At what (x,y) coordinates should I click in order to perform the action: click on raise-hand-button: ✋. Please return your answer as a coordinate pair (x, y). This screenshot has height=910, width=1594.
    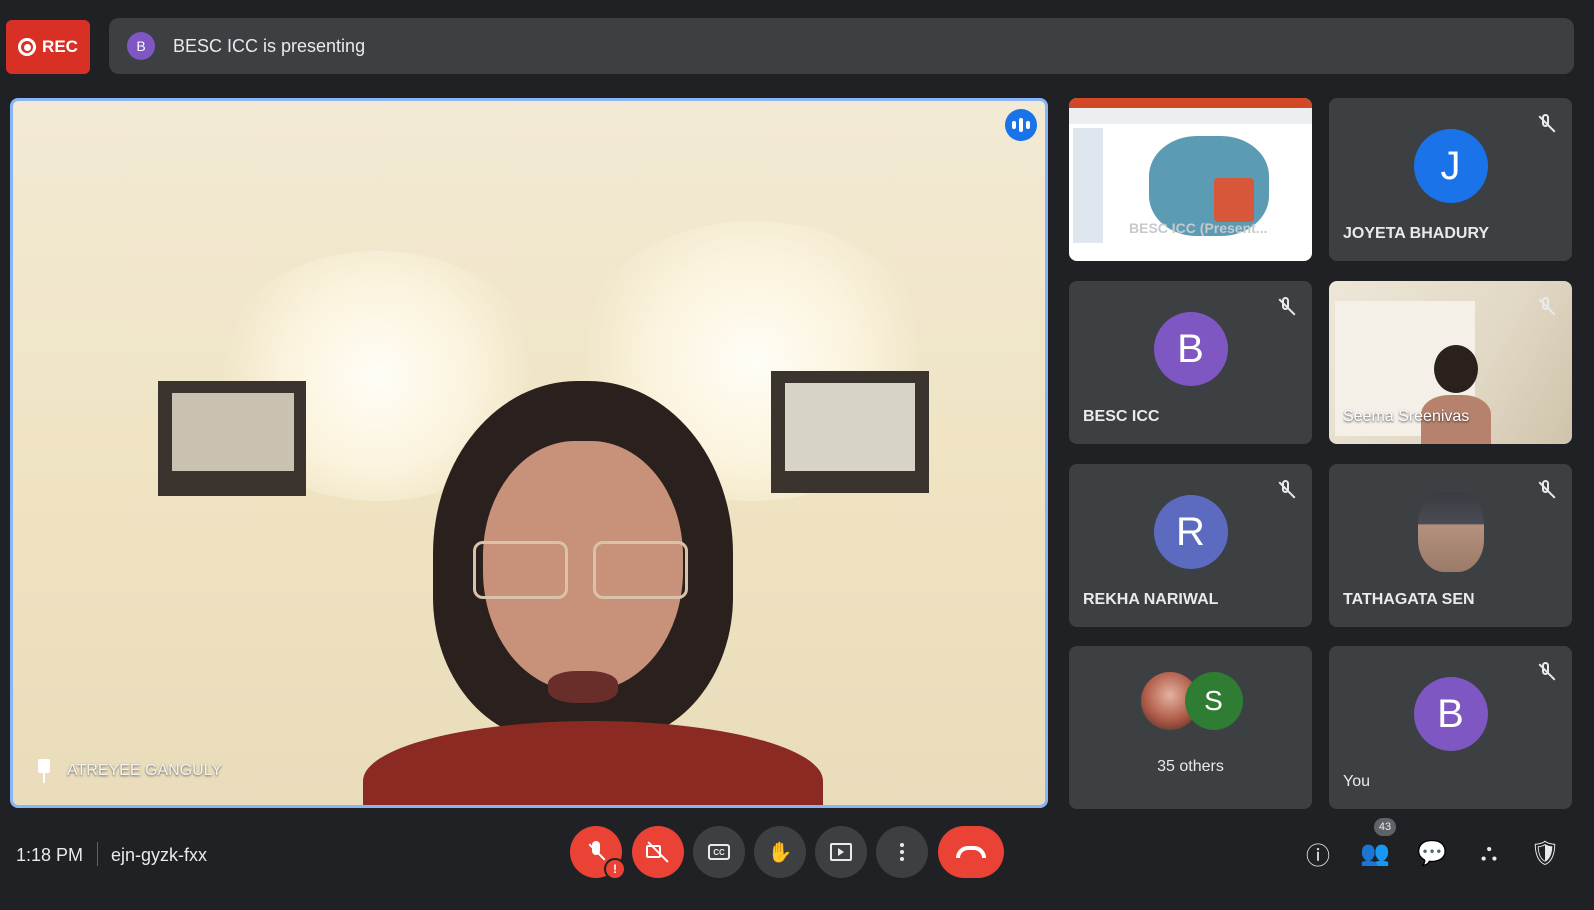
    Looking at the image, I should click on (780, 852).